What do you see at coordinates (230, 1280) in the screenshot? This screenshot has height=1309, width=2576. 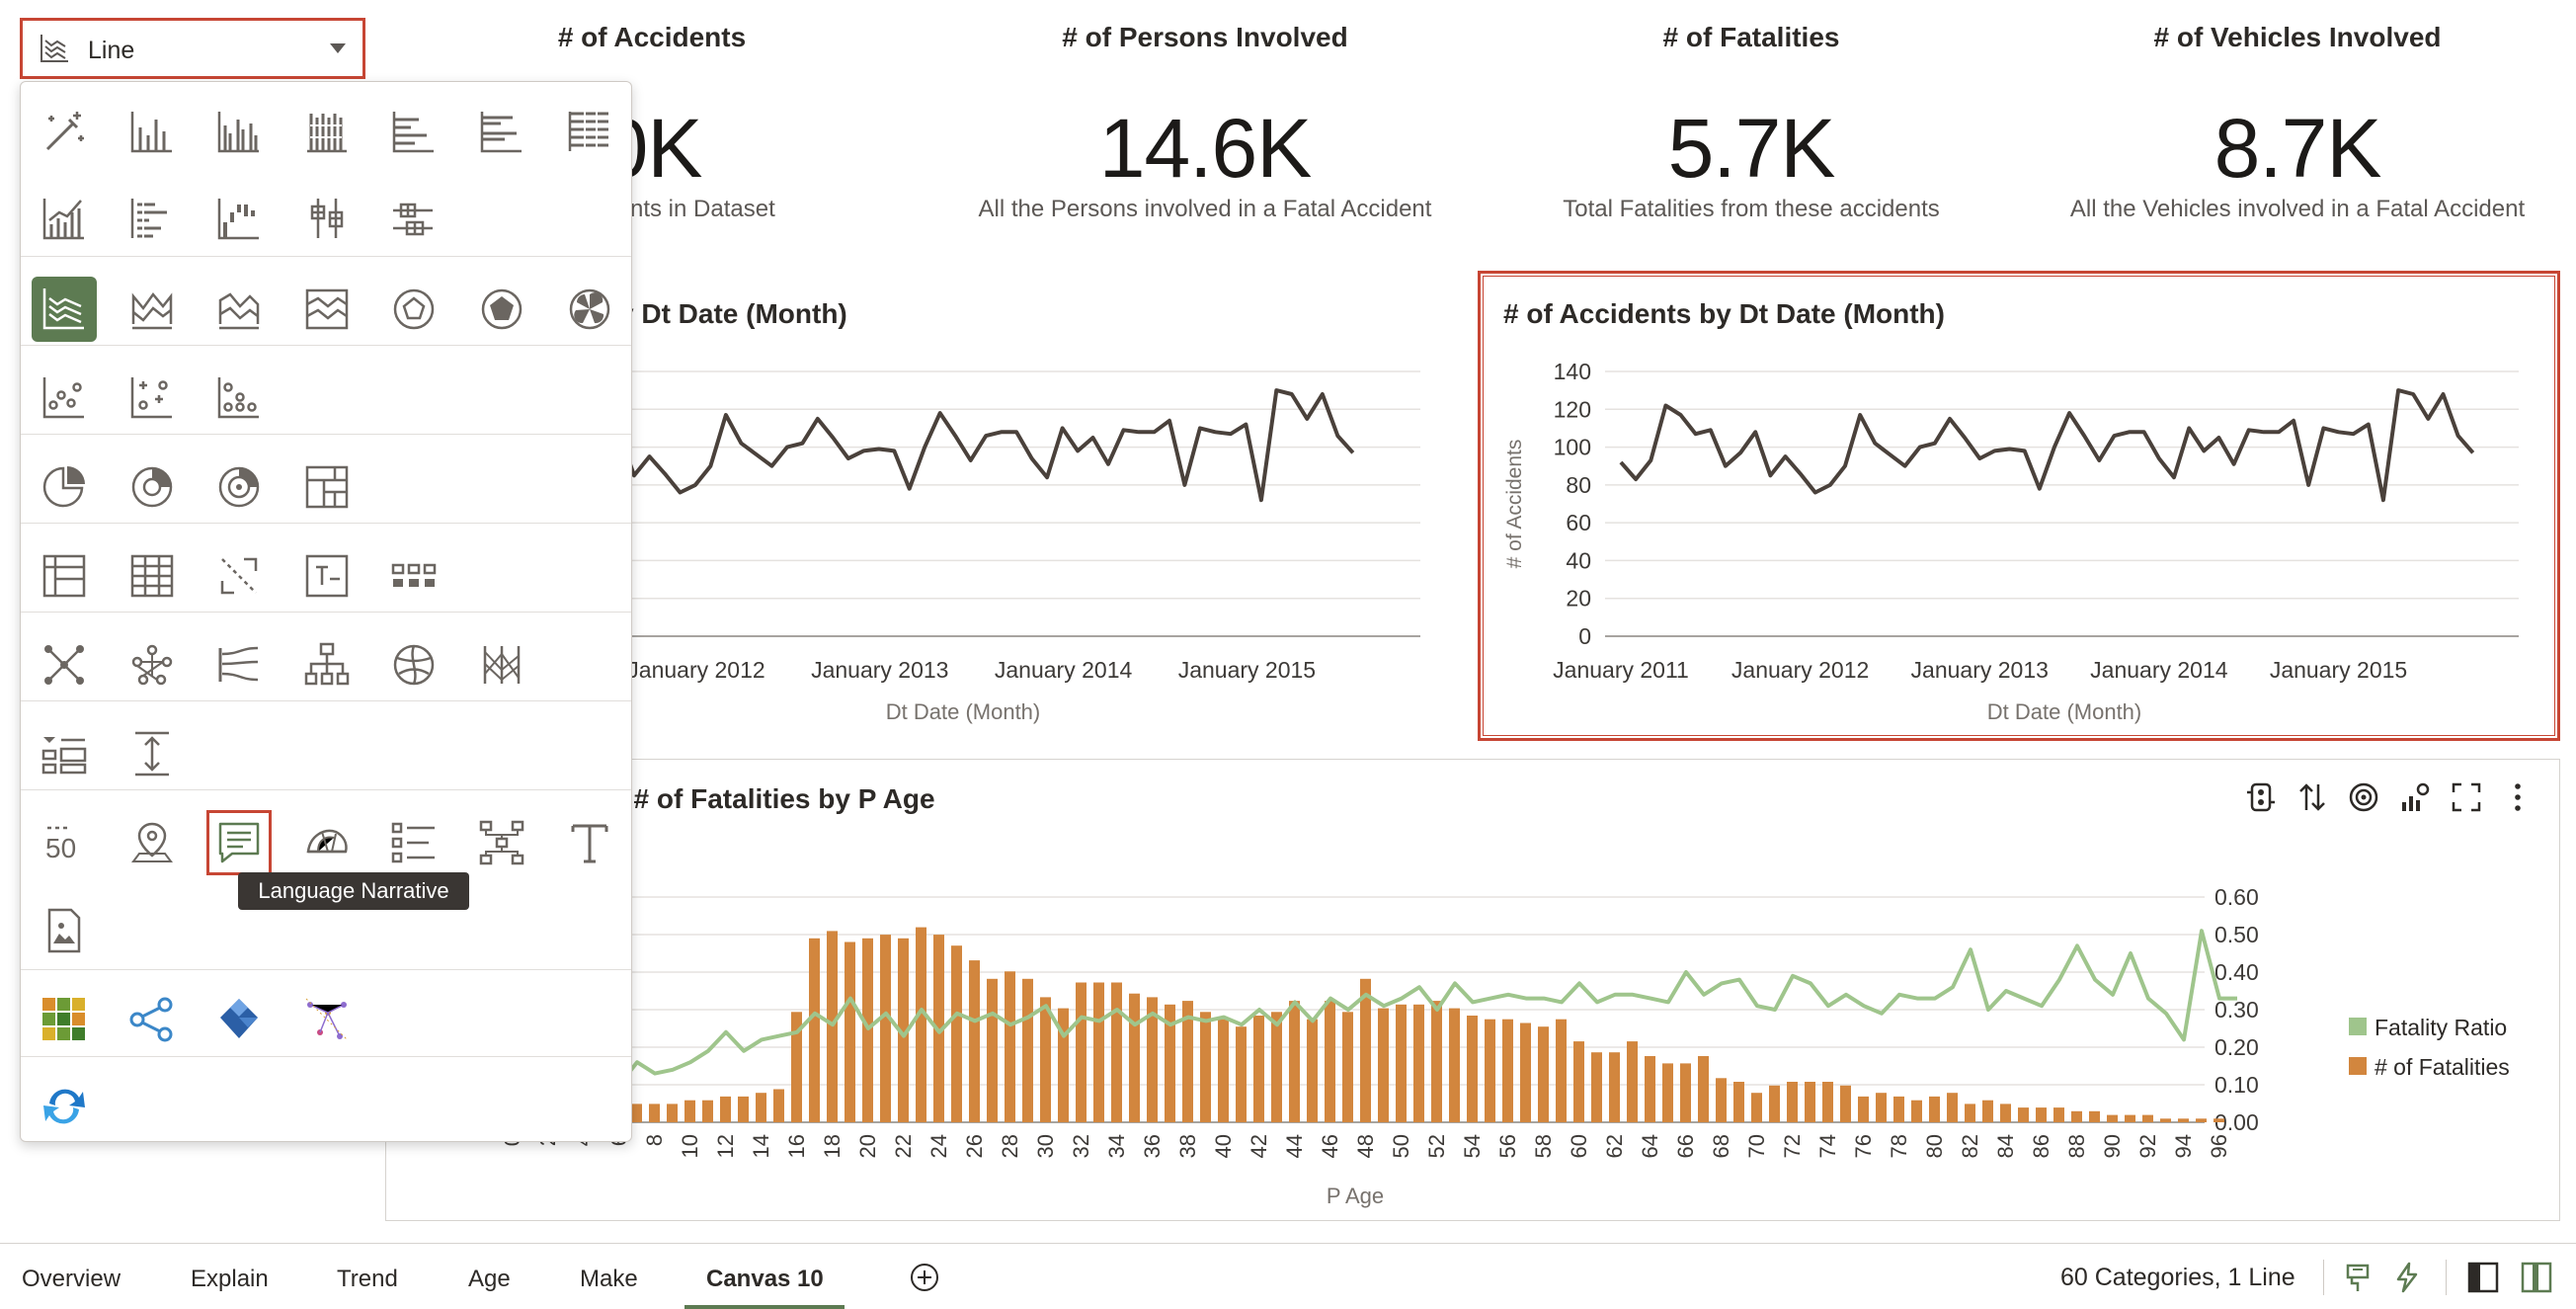 I see `tab-explain: Explain` at bounding box center [230, 1280].